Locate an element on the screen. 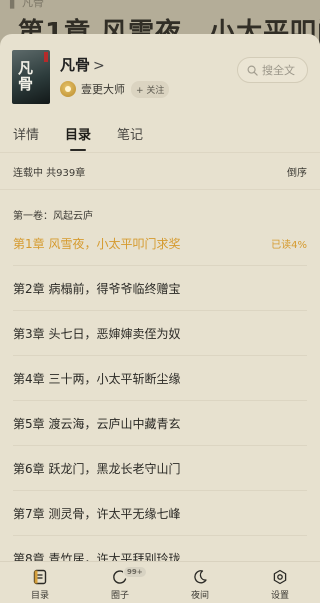 The image size is (320, 603). nav-settings: 设置 is located at coordinates (280, 582).